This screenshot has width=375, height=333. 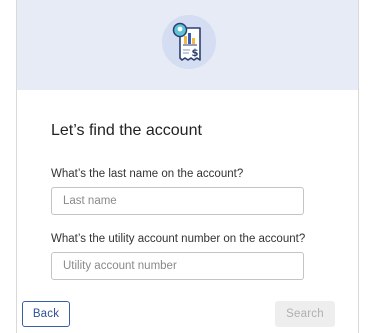 What do you see at coordinates (305, 314) in the screenshot?
I see `search-button: Search` at bounding box center [305, 314].